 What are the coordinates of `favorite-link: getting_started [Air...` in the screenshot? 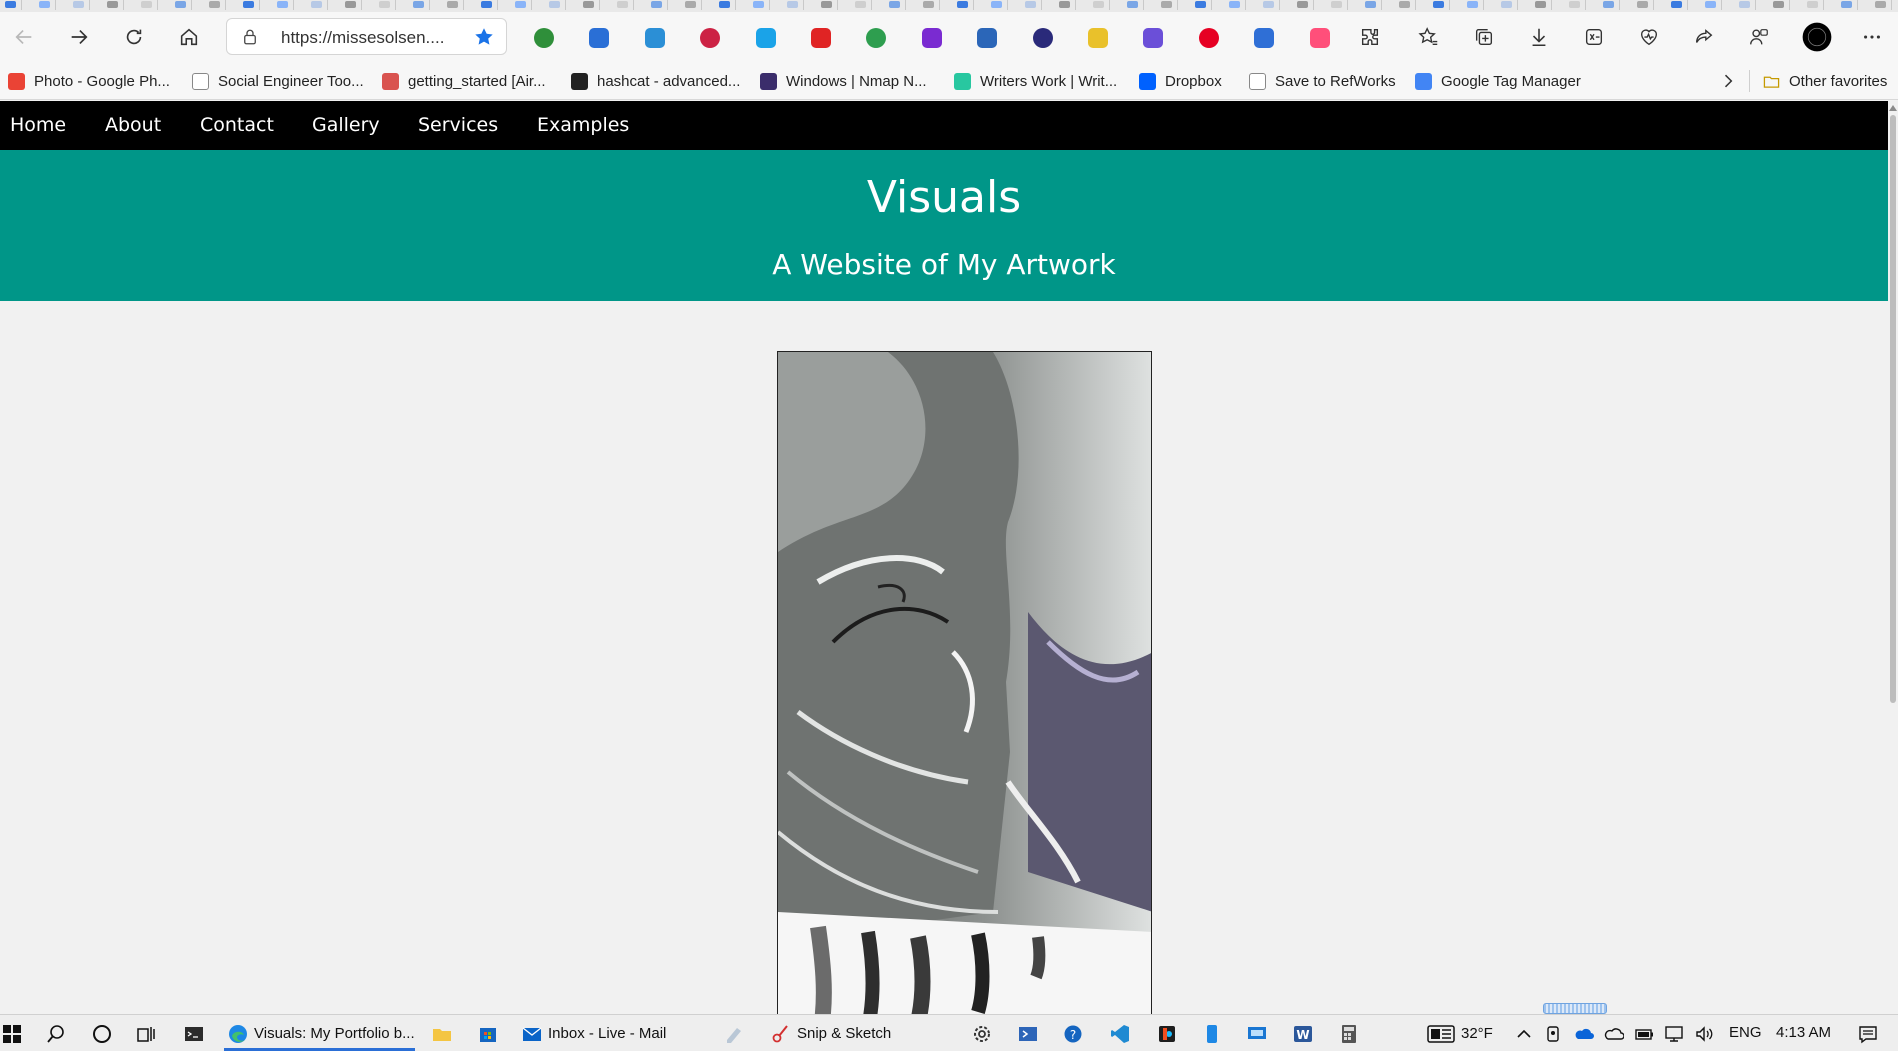 It's located at (464, 81).